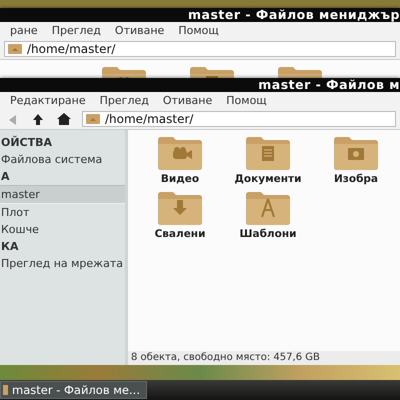 The height and width of the screenshot is (400, 400). Describe the element at coordinates (268, 179) in the screenshot. I see `folder-name: Документи` at that location.